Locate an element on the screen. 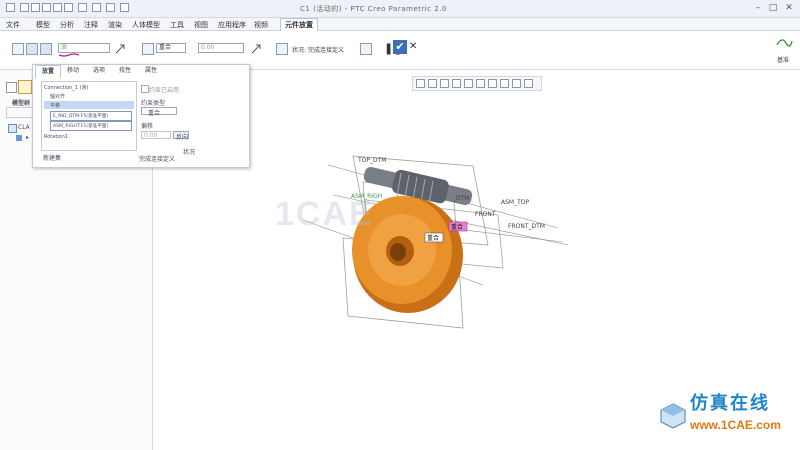  swap-icon is located at coordinates (120, 49).